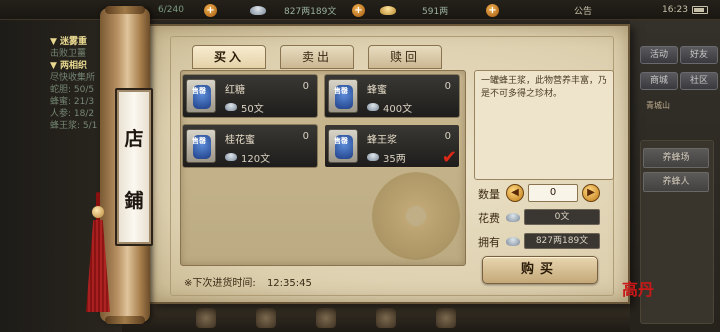  I want to click on gold-ingot-icon, so click(388, 10).